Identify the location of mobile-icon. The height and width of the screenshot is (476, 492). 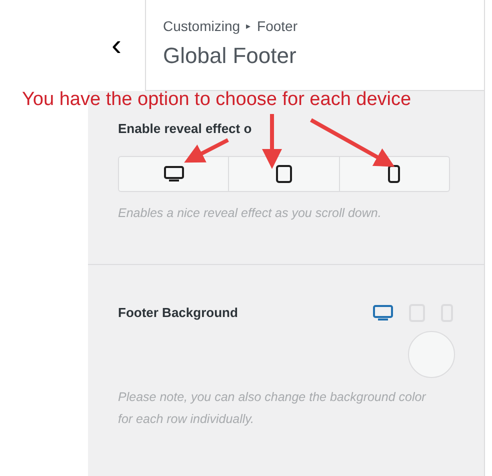
(394, 173).